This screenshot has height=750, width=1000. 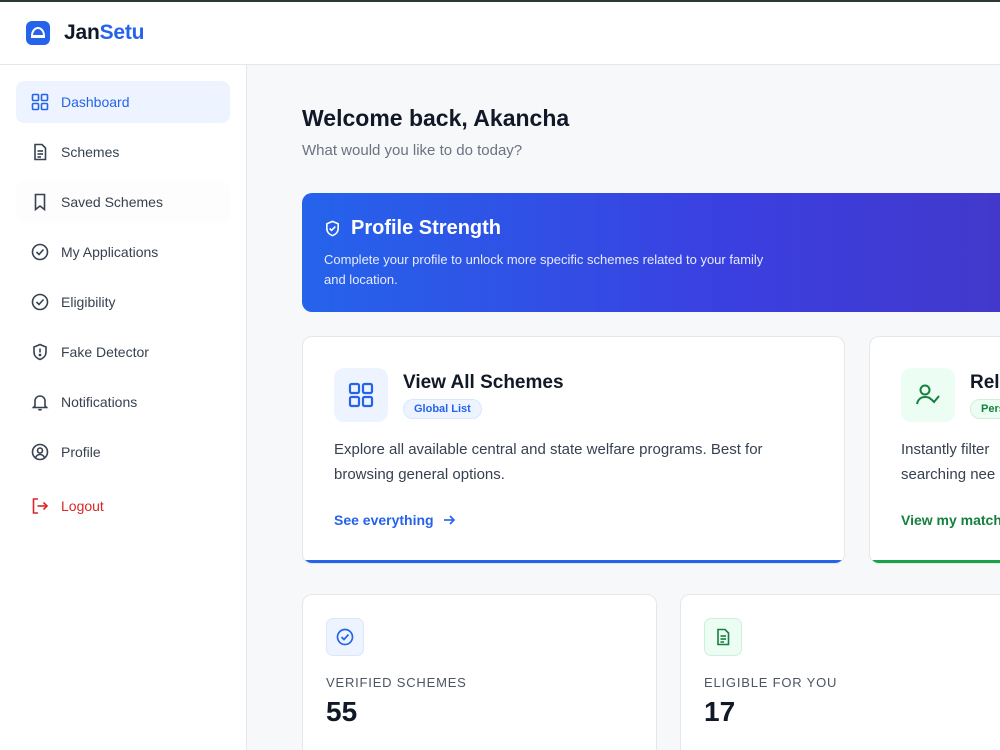 I want to click on brand-name-part1: Jan, so click(x=82, y=32).